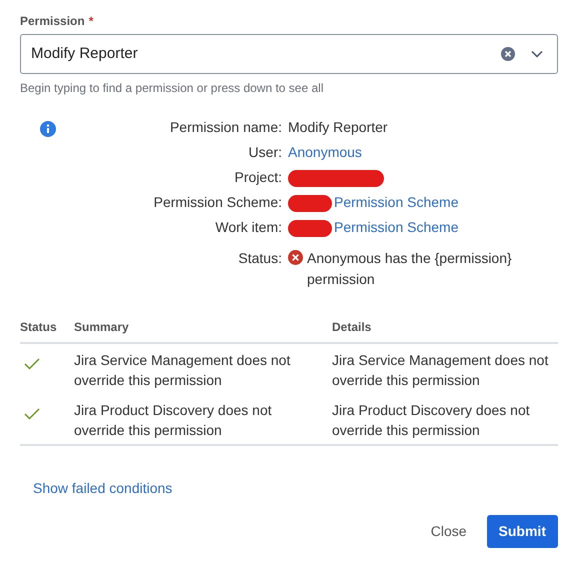 This screenshot has width=585, height=567. Describe the element at coordinates (226, 127) in the screenshot. I see `detail-label: Permission name:` at that location.